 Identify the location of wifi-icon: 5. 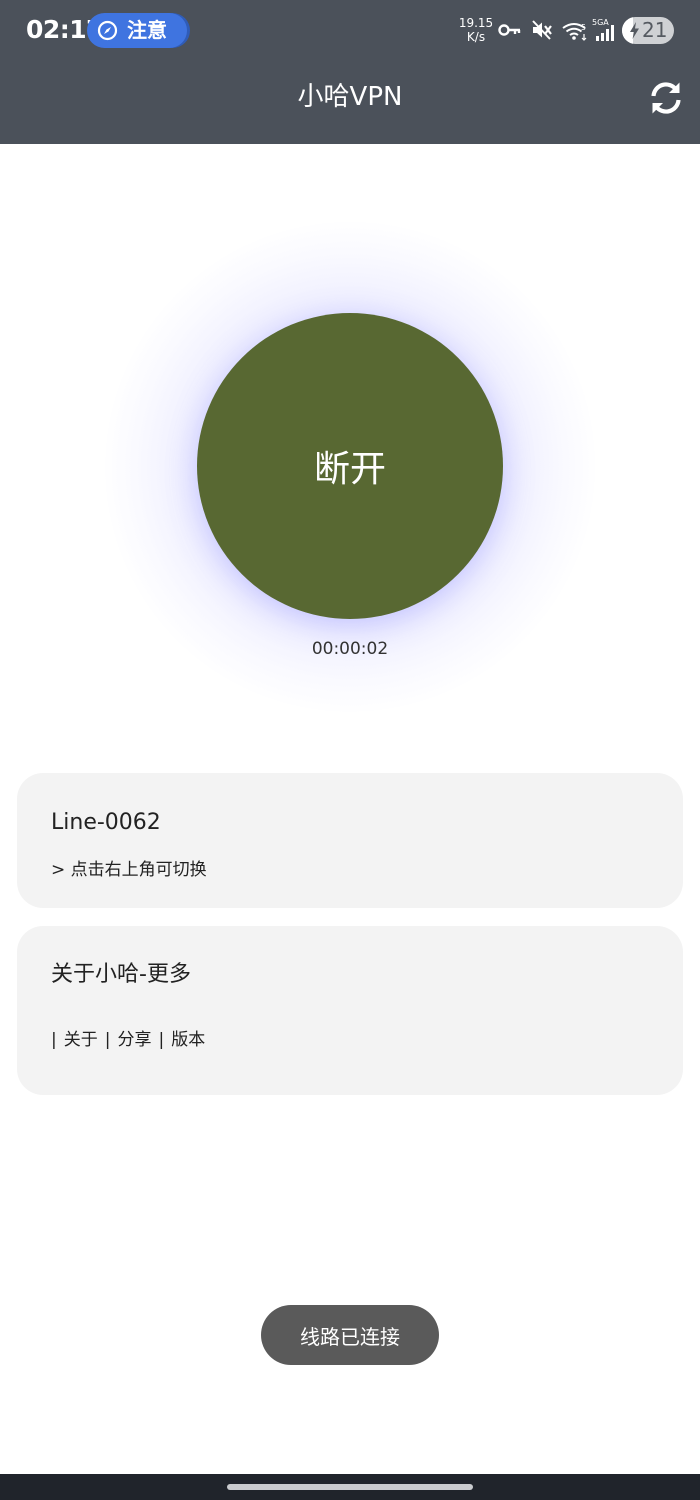
(574, 32).